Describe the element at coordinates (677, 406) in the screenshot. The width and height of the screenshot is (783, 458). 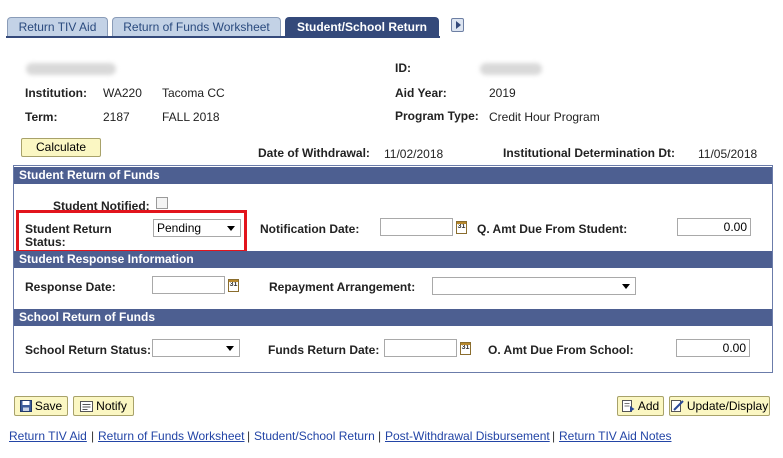
I see `update-display-icon` at that location.